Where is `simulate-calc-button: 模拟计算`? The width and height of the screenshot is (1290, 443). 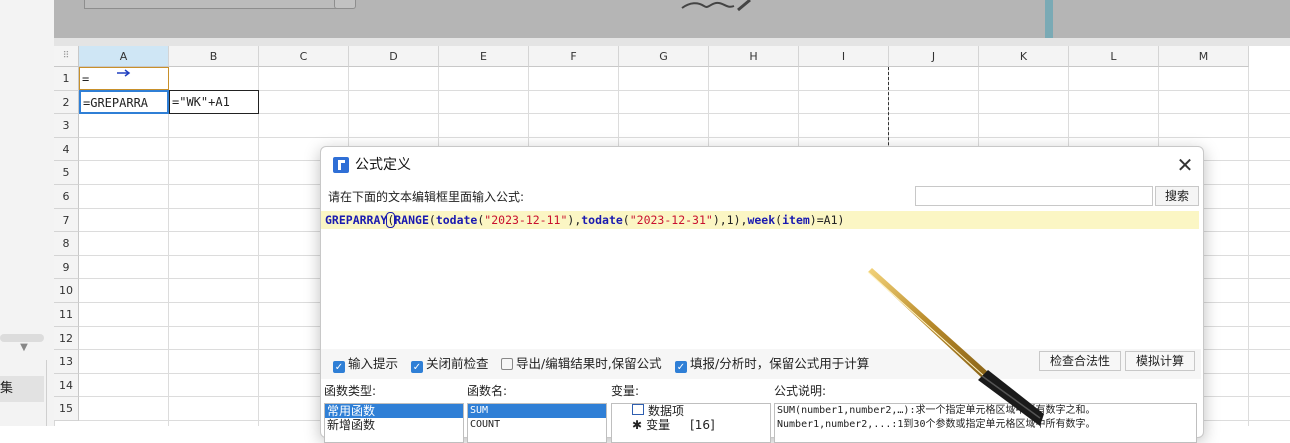
simulate-calc-button: 模拟计算 is located at coordinates (1160, 361).